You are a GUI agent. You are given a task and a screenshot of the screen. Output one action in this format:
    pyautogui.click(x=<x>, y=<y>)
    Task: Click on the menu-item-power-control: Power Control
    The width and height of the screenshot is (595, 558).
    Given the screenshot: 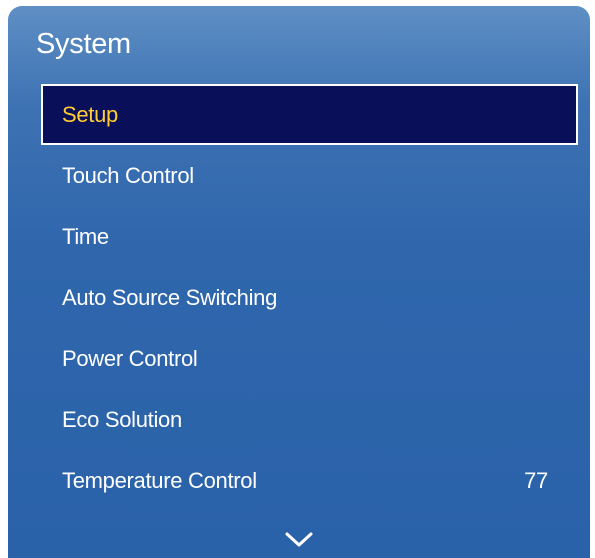 What is the action you would take?
    pyautogui.click(x=299, y=358)
    